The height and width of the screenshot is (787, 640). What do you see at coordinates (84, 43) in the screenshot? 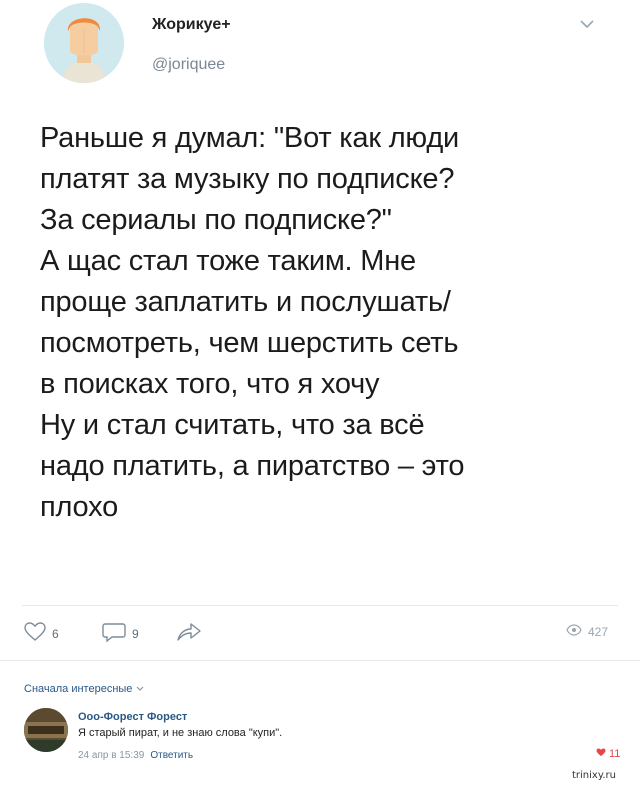
I see `author-avatar` at bounding box center [84, 43].